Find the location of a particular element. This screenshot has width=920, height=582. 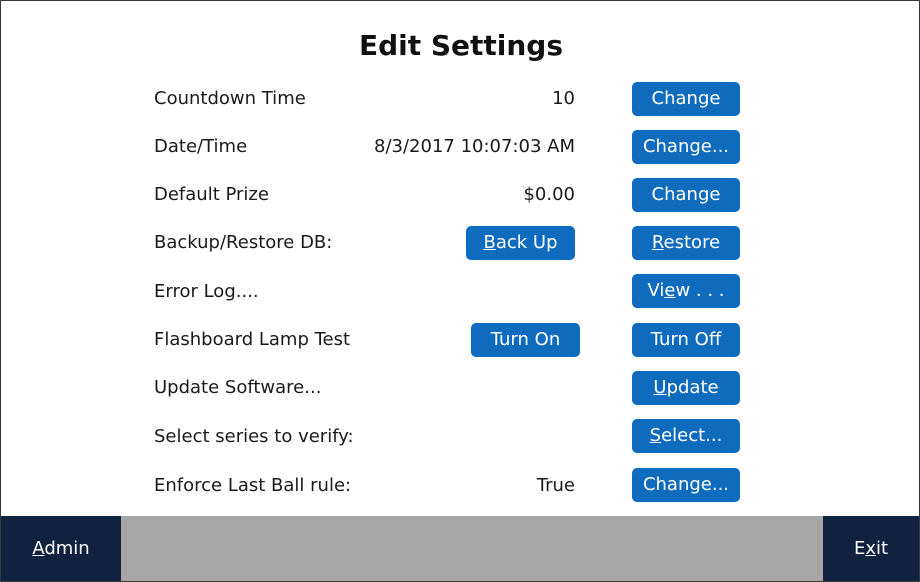

exit-button-pre: E is located at coordinates (859, 548).